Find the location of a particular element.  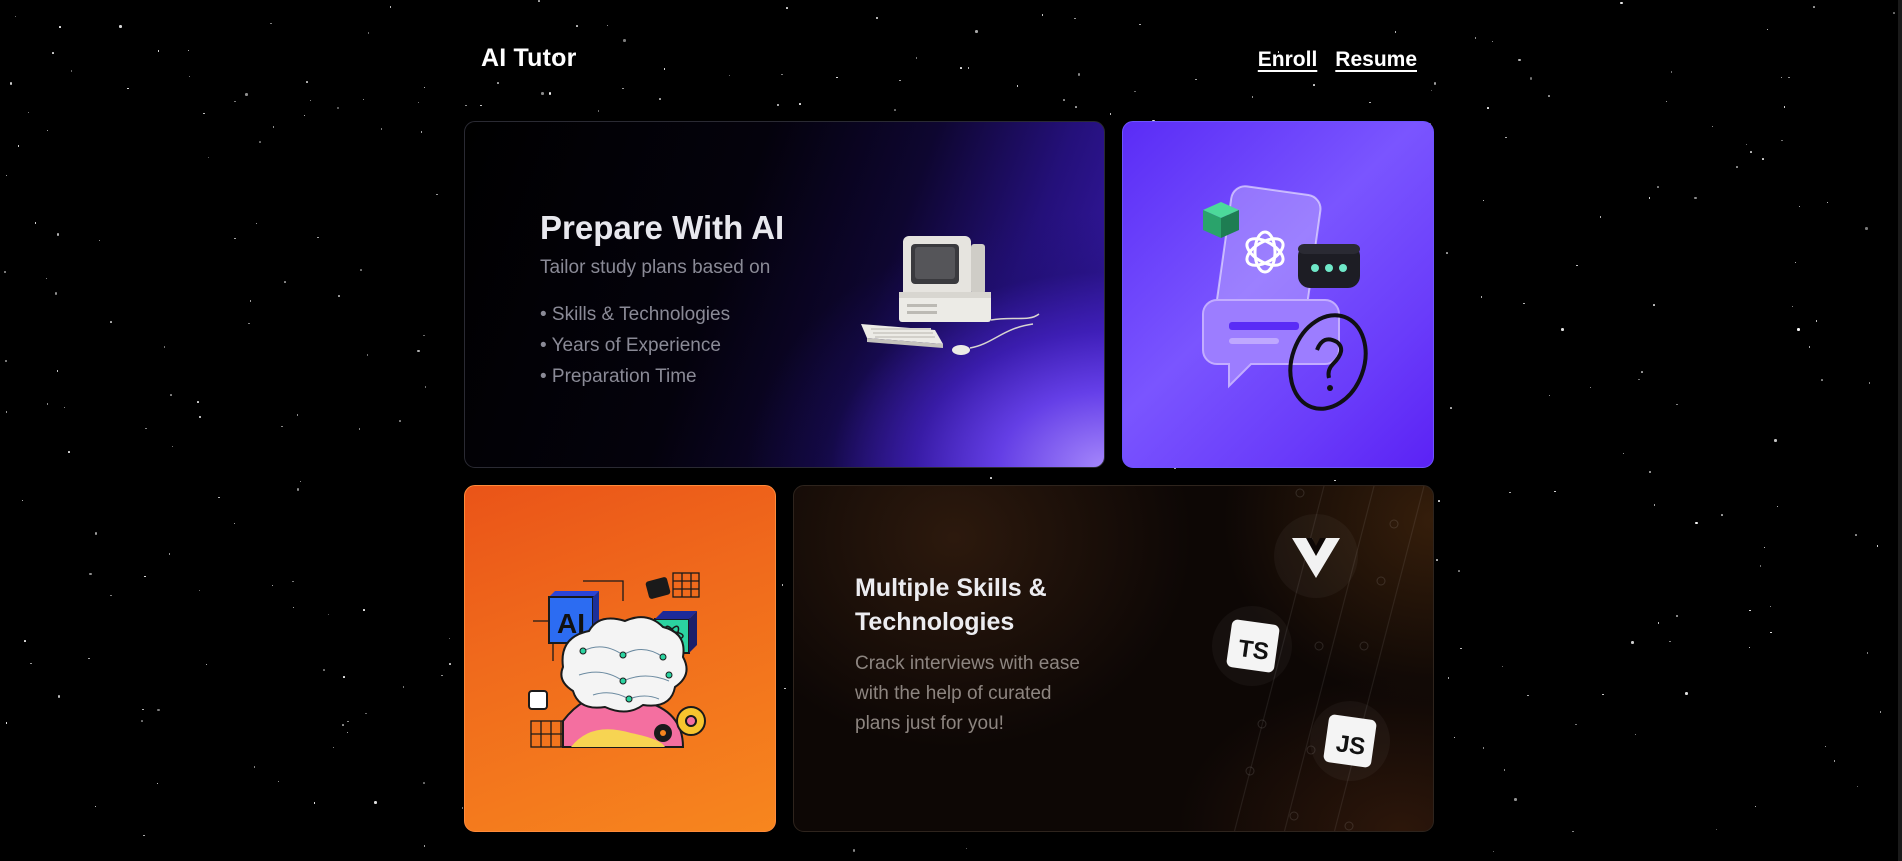

javascript-logo-icon: JS is located at coordinates (1350, 741).